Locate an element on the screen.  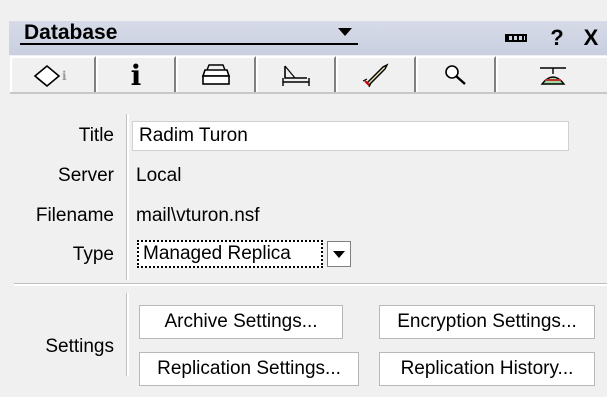
type-dropdown: Managed Replica is located at coordinates (244, 254).